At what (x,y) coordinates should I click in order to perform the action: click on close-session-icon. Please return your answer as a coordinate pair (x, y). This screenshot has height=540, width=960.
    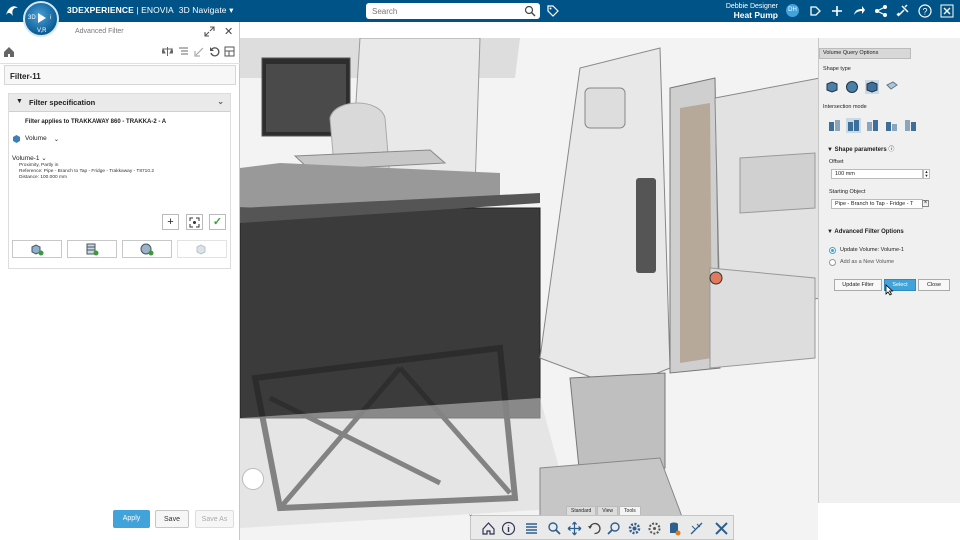
    Looking at the image, I should click on (947, 11).